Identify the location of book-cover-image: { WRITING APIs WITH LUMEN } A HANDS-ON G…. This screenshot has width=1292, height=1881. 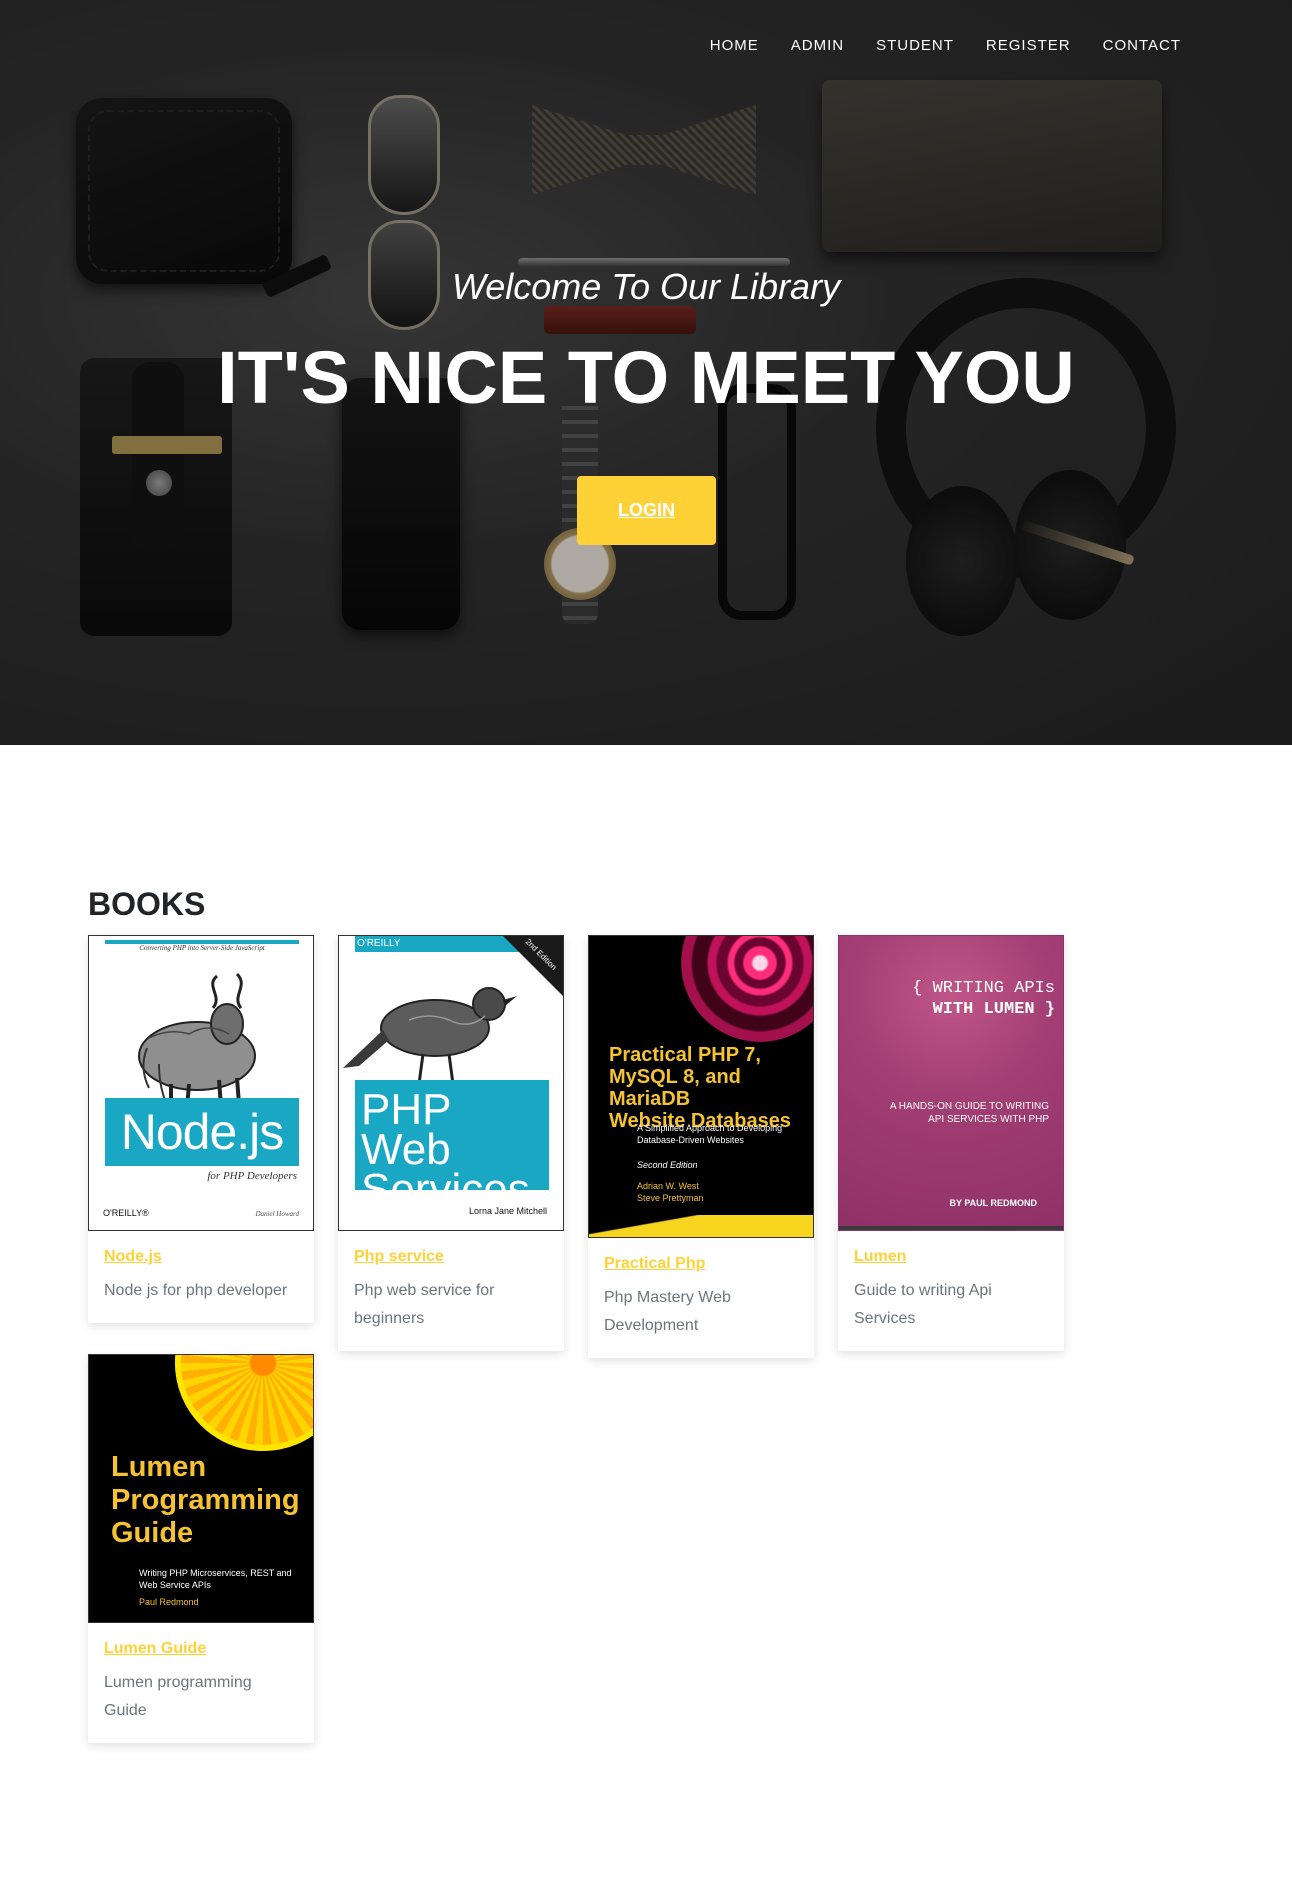
(951, 1083).